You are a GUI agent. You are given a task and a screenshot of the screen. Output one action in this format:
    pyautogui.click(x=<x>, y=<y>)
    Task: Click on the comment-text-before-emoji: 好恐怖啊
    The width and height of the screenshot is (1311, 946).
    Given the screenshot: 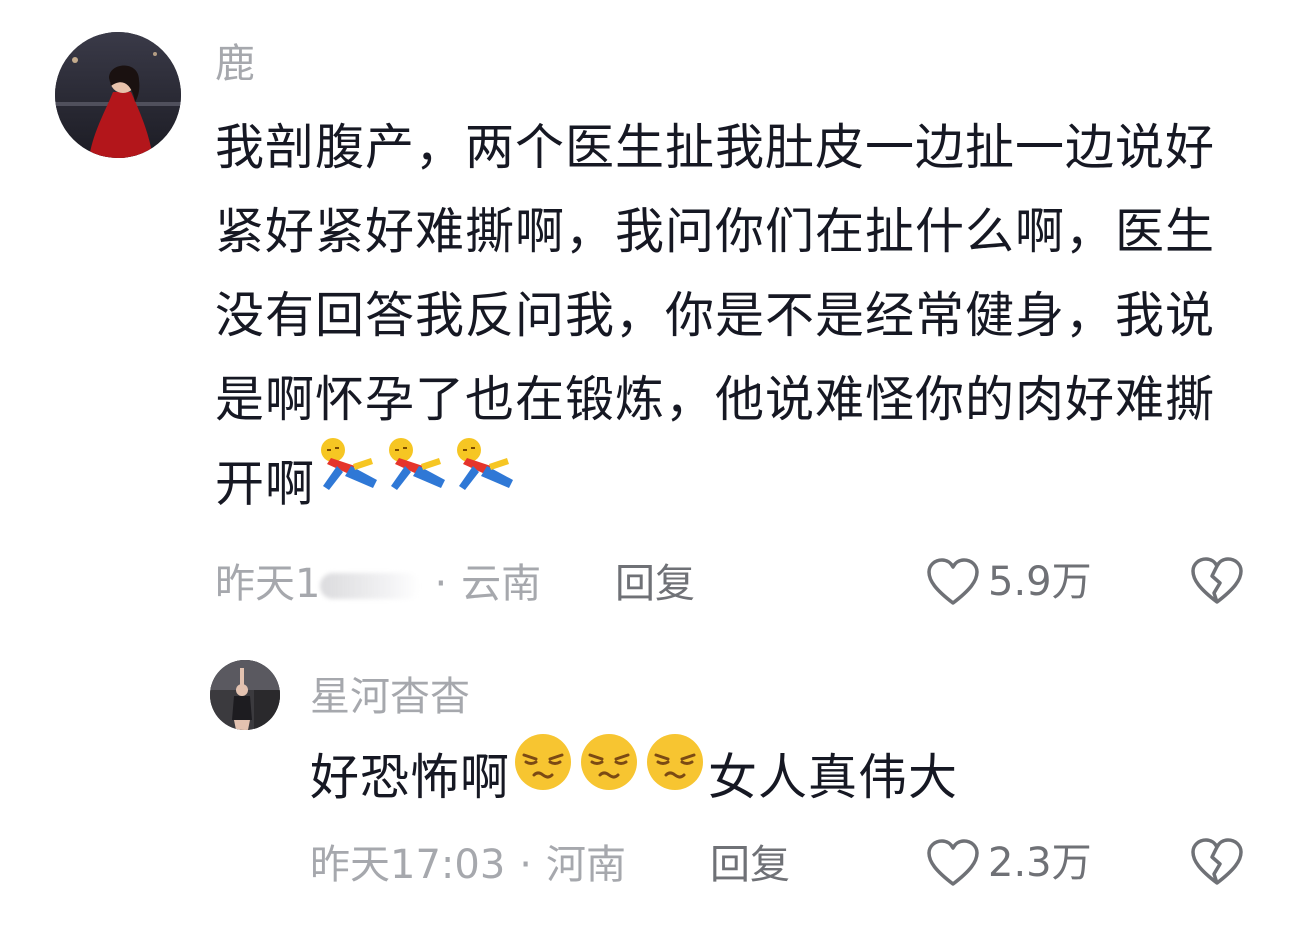 What is the action you would take?
    pyautogui.click(x=410, y=777)
    